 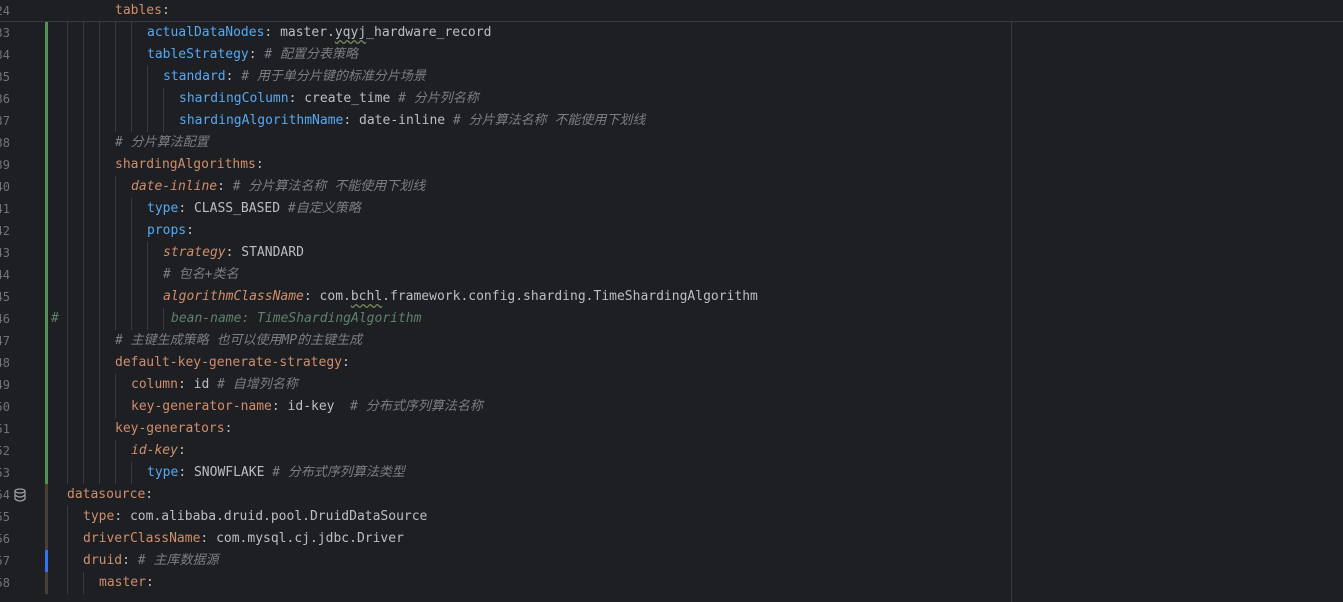 What do you see at coordinates (278, 187) in the screenshot?
I see `code-text: date-inline: # 分片算法名称 不能使用下划线` at bounding box center [278, 187].